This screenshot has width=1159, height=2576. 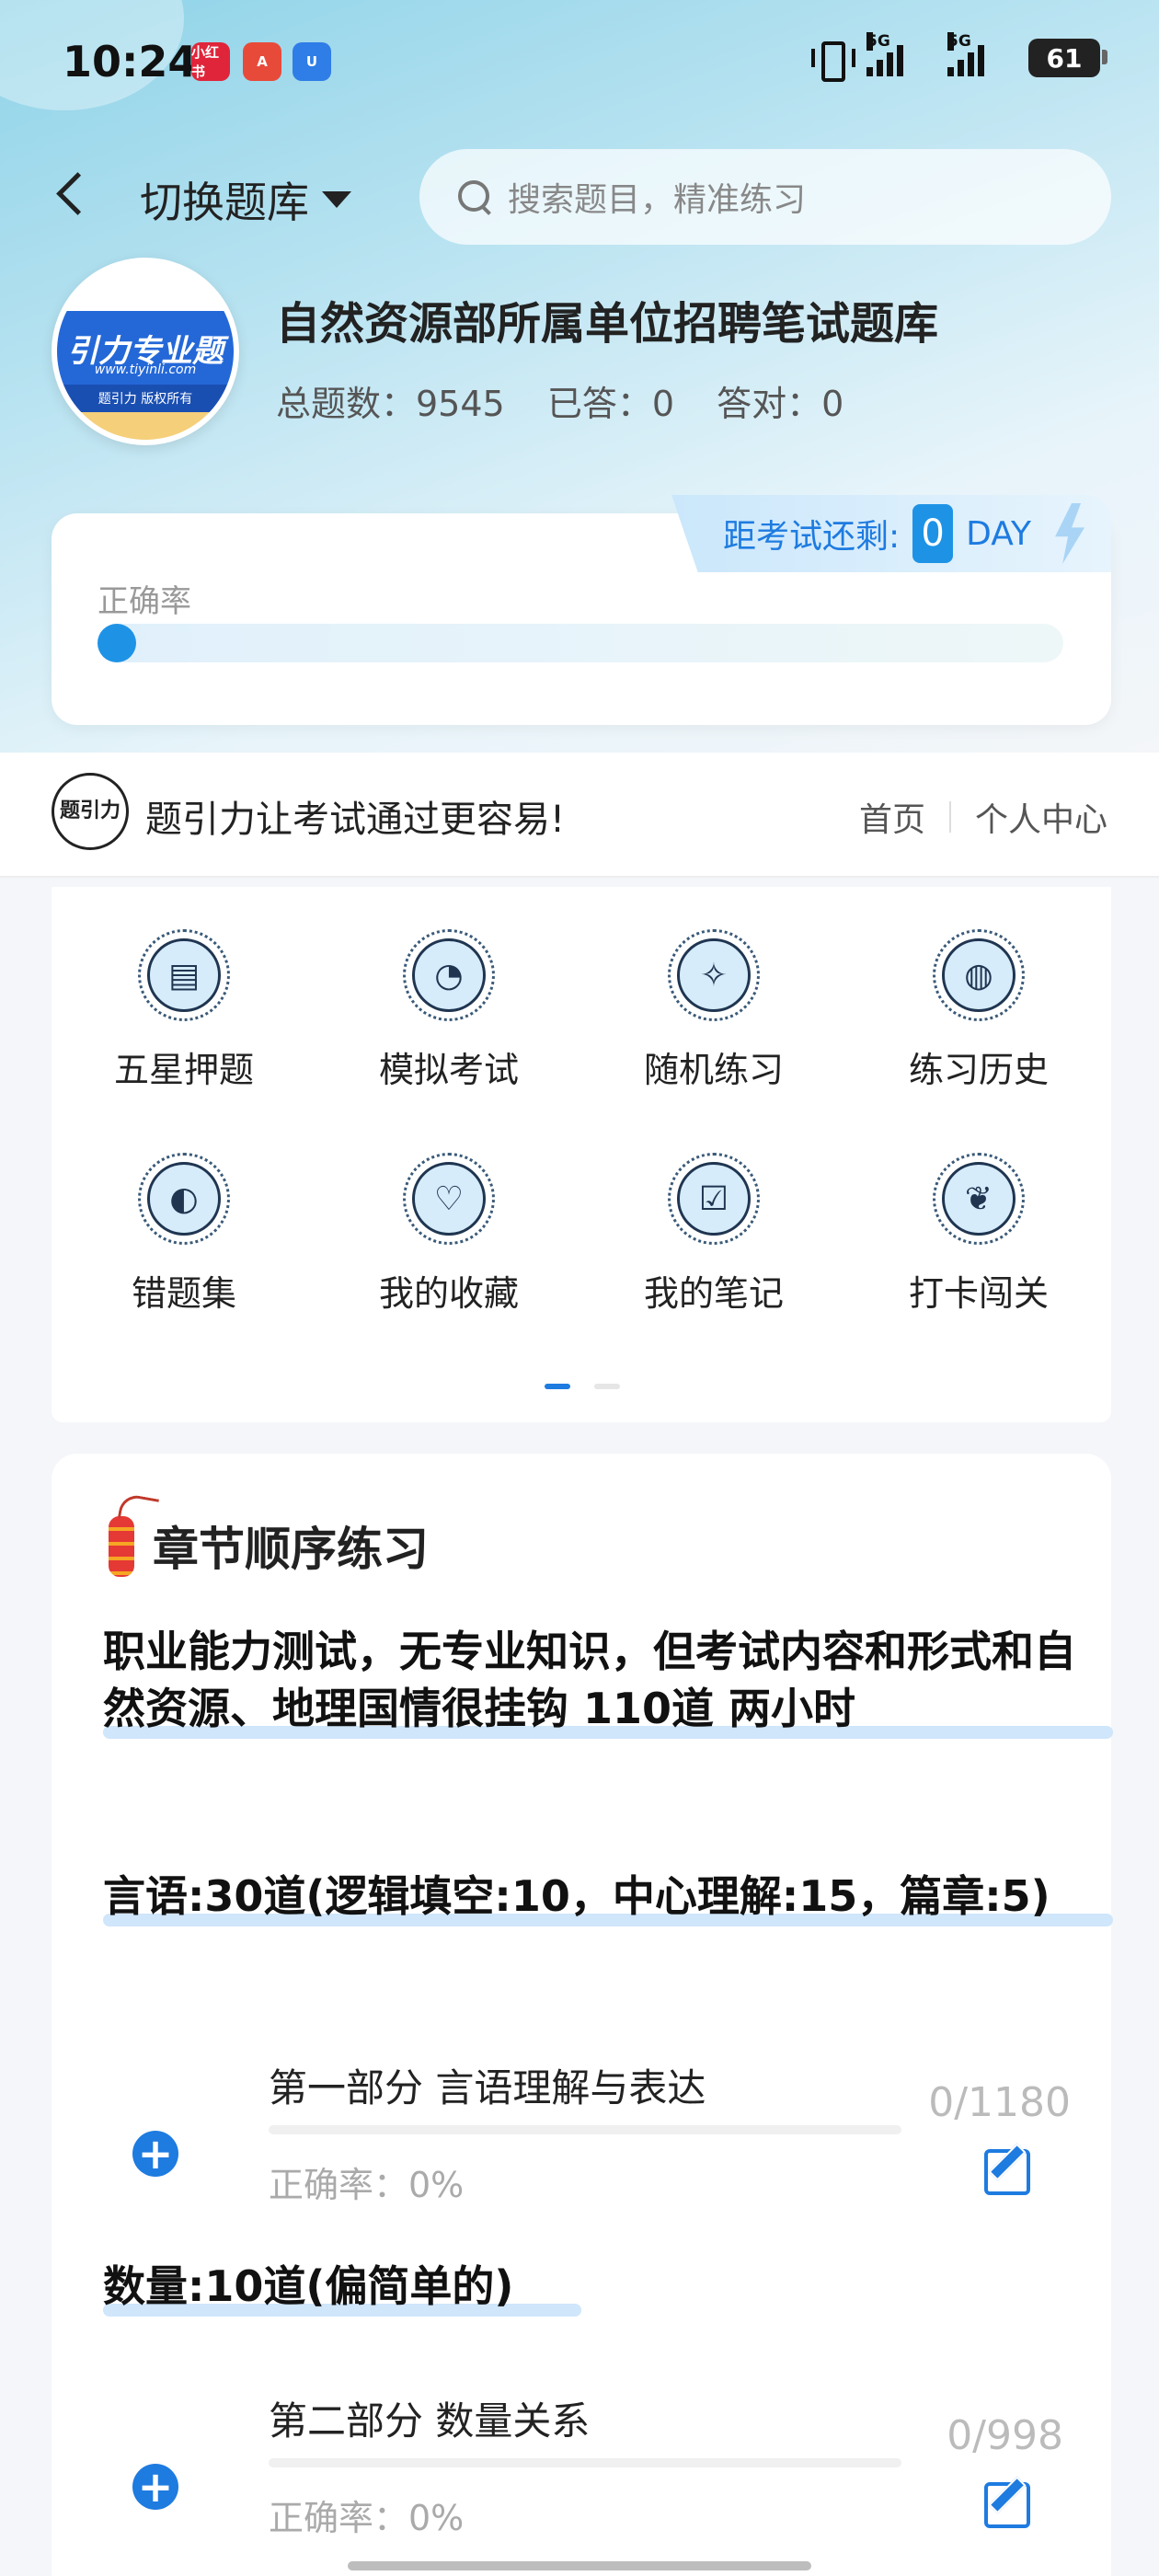 I want to click on logo-bottom-text: 题引力 版权所有, so click(x=145, y=398).